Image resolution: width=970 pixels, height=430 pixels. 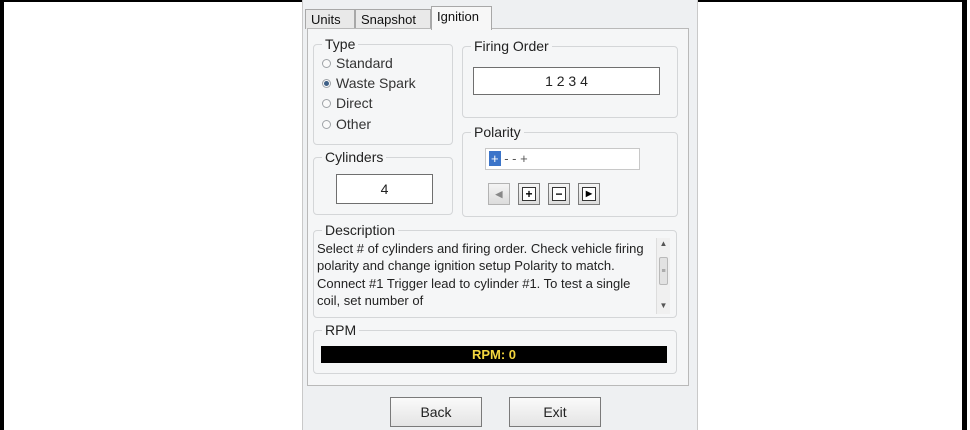 I want to click on type-group: Type Standard Waste Spark Direct Other, so click(x=383, y=90).